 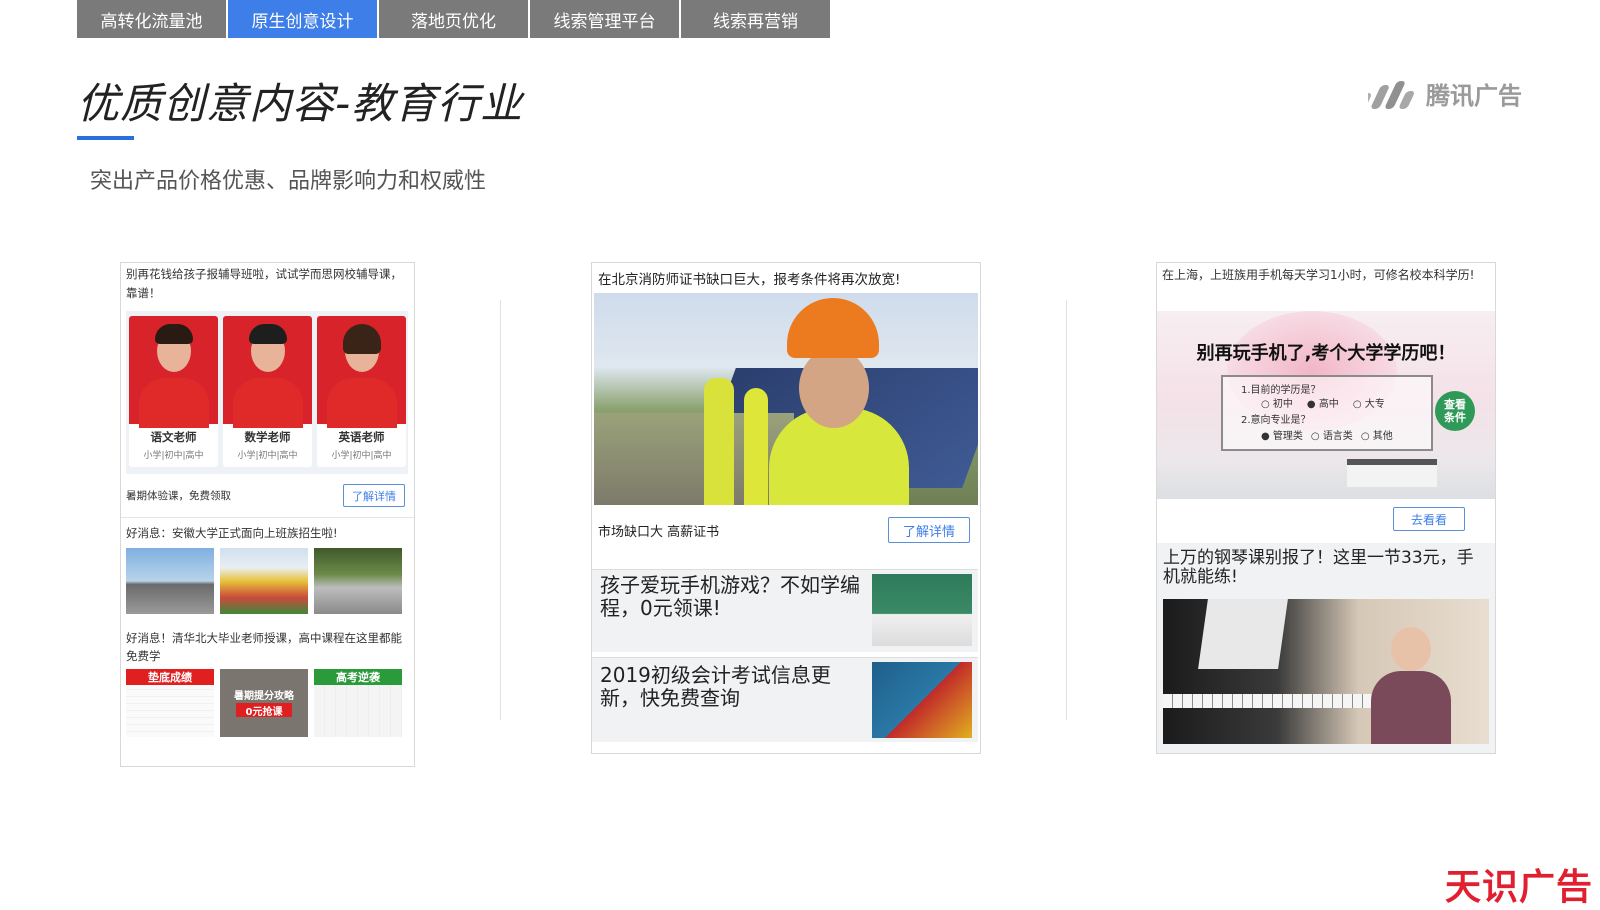 What do you see at coordinates (1326, 353) in the screenshot?
I see `banner-headline: 别再玩手机了,考个大学学历吧！` at bounding box center [1326, 353].